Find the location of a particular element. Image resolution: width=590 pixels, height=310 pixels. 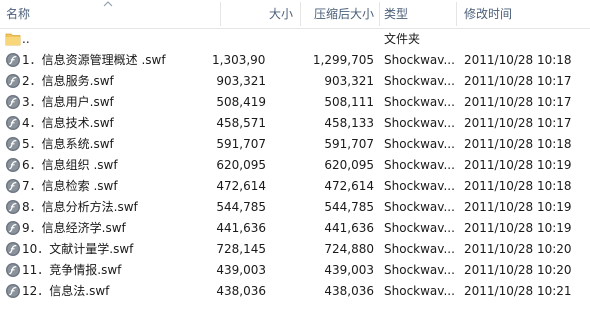

file-compressed-size: 724,880 is located at coordinates (349, 249).